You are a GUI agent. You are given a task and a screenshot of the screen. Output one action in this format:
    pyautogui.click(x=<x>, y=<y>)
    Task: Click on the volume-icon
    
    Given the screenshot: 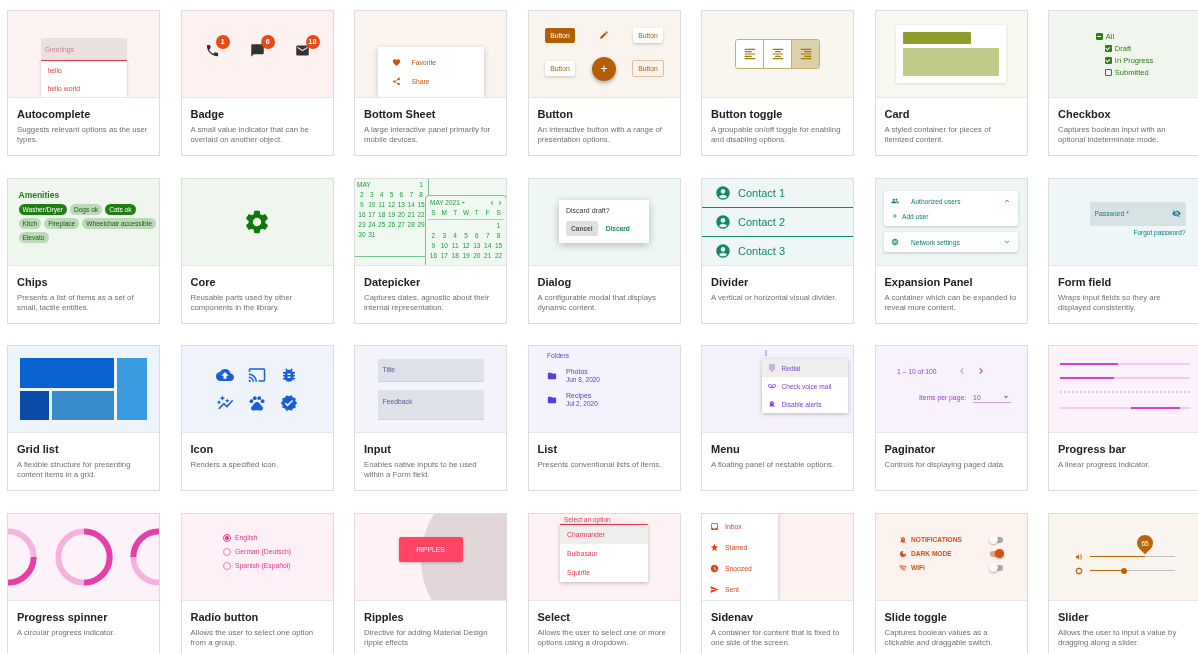 What is the action you would take?
    pyautogui.click(x=1078, y=556)
    